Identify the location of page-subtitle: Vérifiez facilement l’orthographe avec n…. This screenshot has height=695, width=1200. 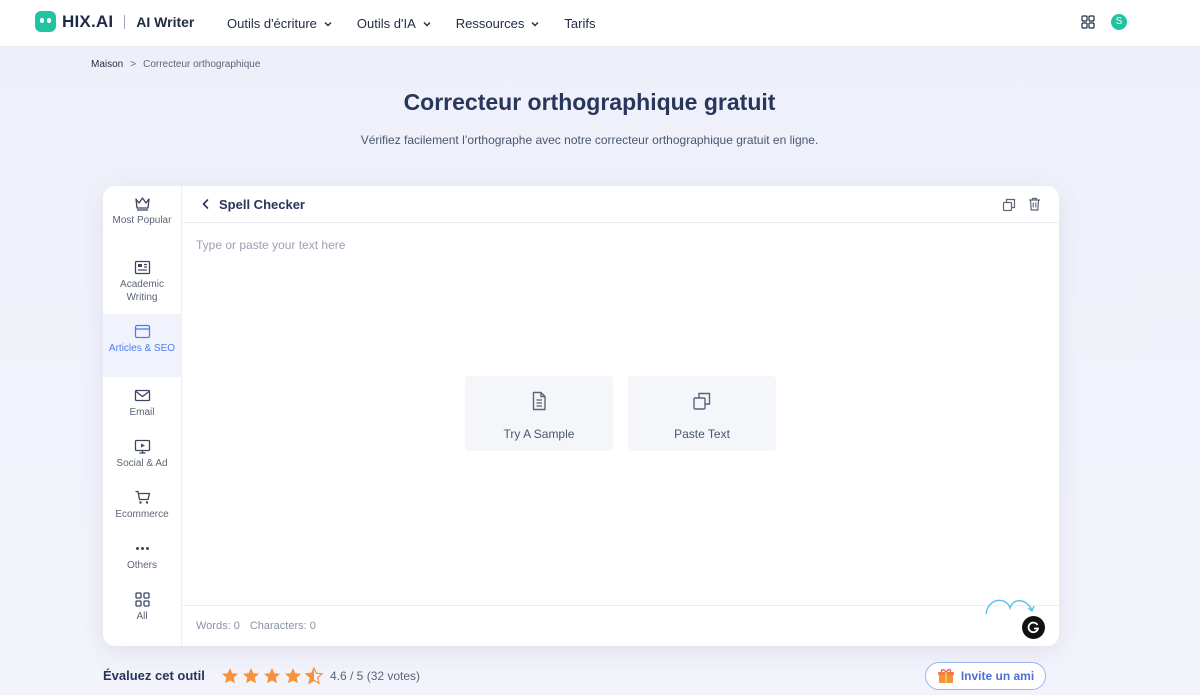
(589, 140).